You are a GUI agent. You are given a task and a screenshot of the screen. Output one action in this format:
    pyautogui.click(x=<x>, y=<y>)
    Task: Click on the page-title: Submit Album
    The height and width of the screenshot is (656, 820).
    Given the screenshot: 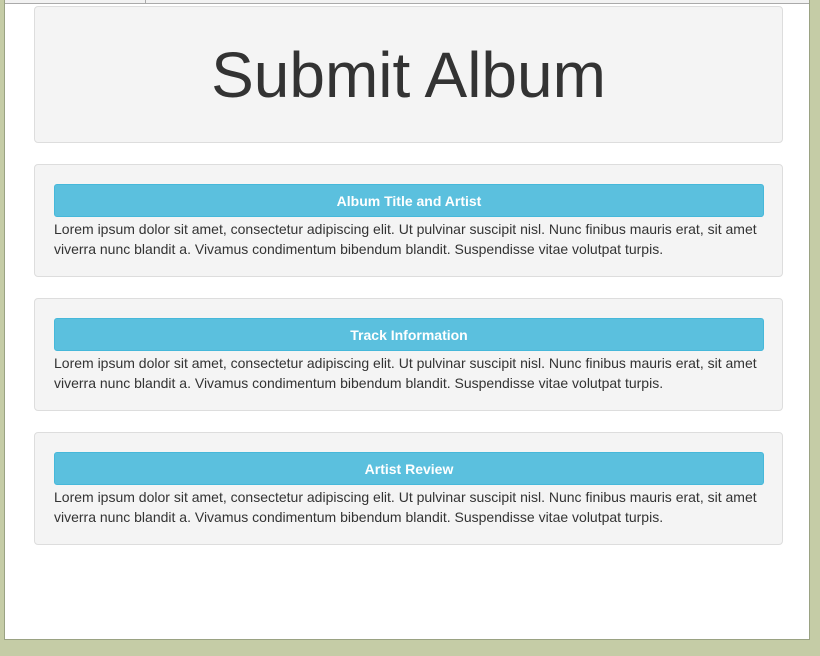 What is the action you would take?
    pyautogui.click(x=408, y=74)
    